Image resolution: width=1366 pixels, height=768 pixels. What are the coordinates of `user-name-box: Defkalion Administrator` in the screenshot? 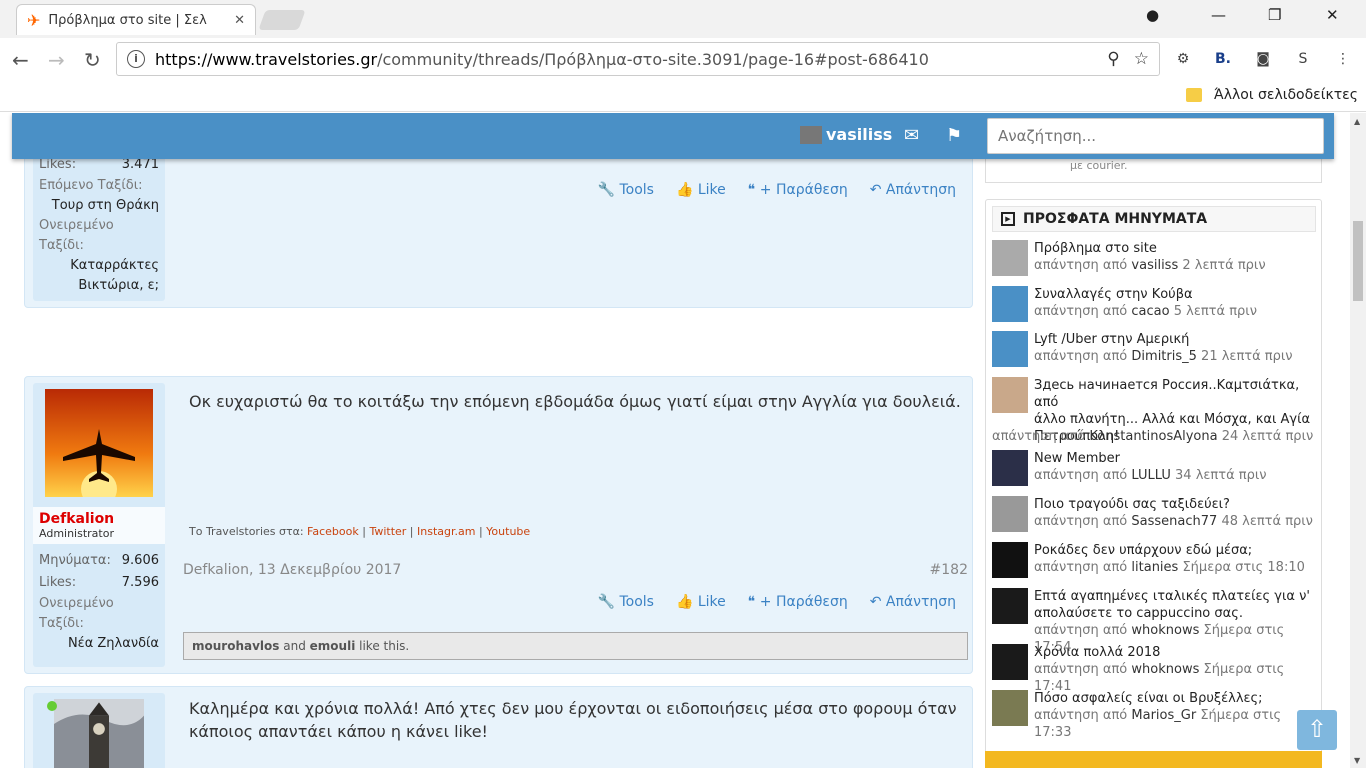 It's located at (99, 525).